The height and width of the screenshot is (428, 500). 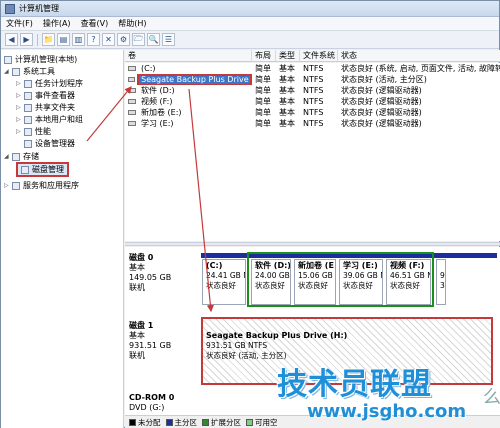 I want to click on cdrom-name: CD-ROM 0, so click(x=152, y=397).